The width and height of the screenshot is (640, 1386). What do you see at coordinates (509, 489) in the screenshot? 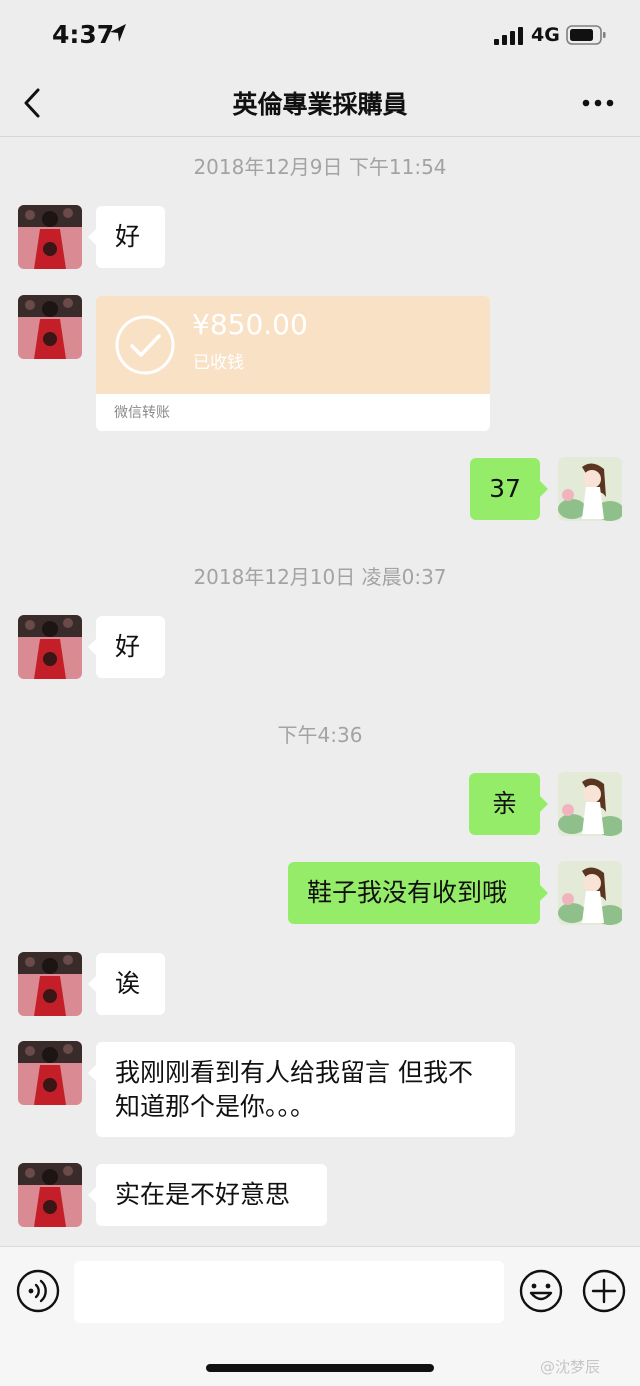
I see `message-bubble-sent: 37` at bounding box center [509, 489].